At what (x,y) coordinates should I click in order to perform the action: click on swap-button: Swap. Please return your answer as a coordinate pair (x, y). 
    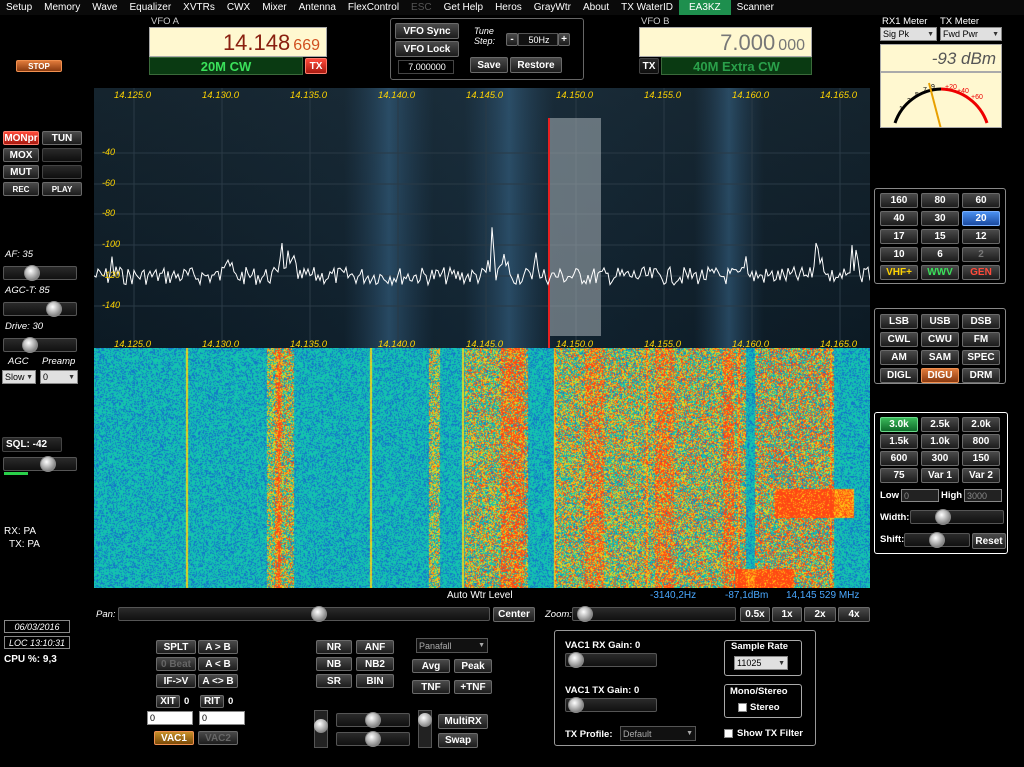
    Looking at the image, I should click on (458, 740).